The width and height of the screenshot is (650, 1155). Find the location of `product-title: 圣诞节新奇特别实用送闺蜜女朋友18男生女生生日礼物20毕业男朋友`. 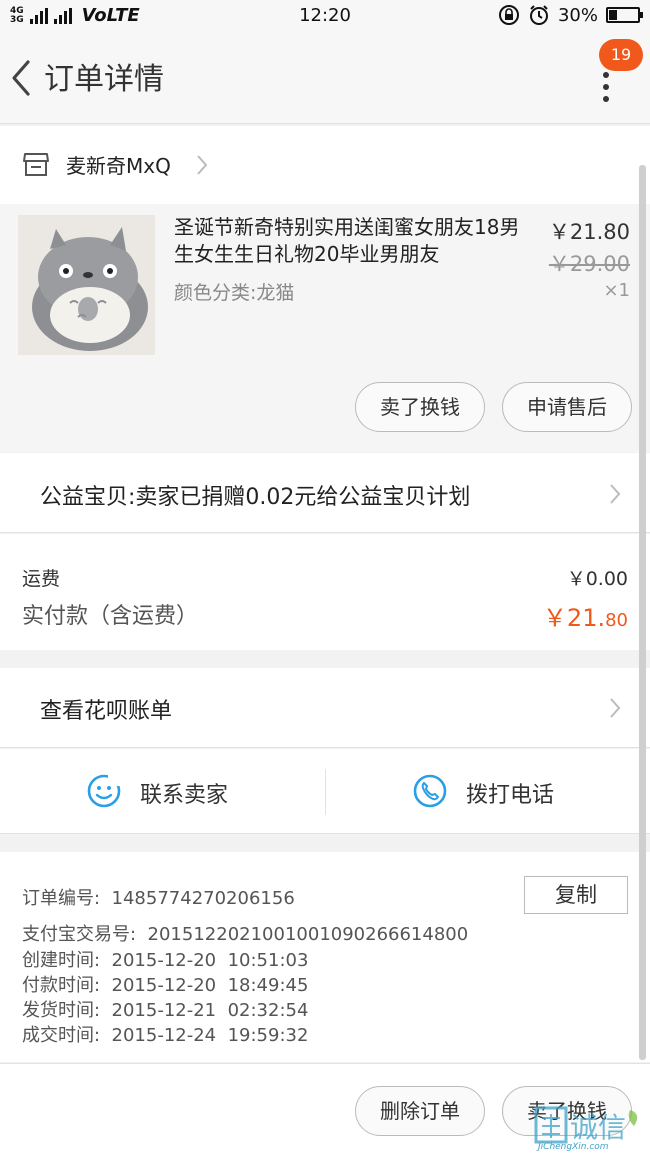

product-title: 圣诞节新奇特别实用送闺蜜女朋友18男生女生生日礼物20毕业男朋友 is located at coordinates (352, 241).